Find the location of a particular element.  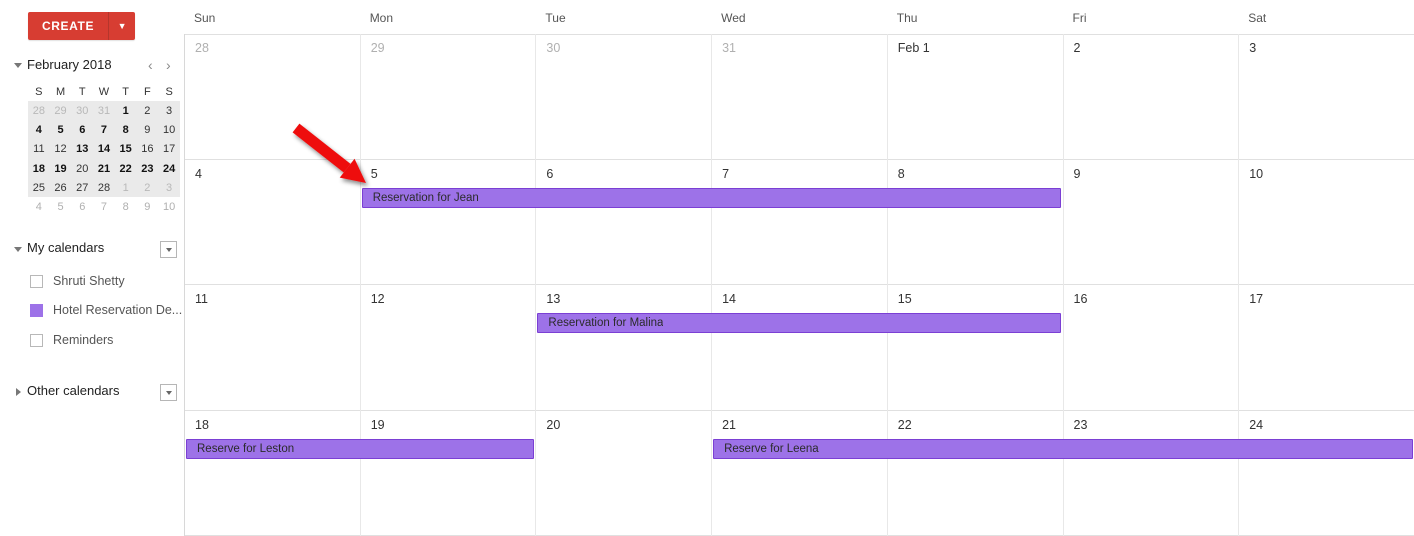

mini-calendar-day: 31 is located at coordinates (104, 110).